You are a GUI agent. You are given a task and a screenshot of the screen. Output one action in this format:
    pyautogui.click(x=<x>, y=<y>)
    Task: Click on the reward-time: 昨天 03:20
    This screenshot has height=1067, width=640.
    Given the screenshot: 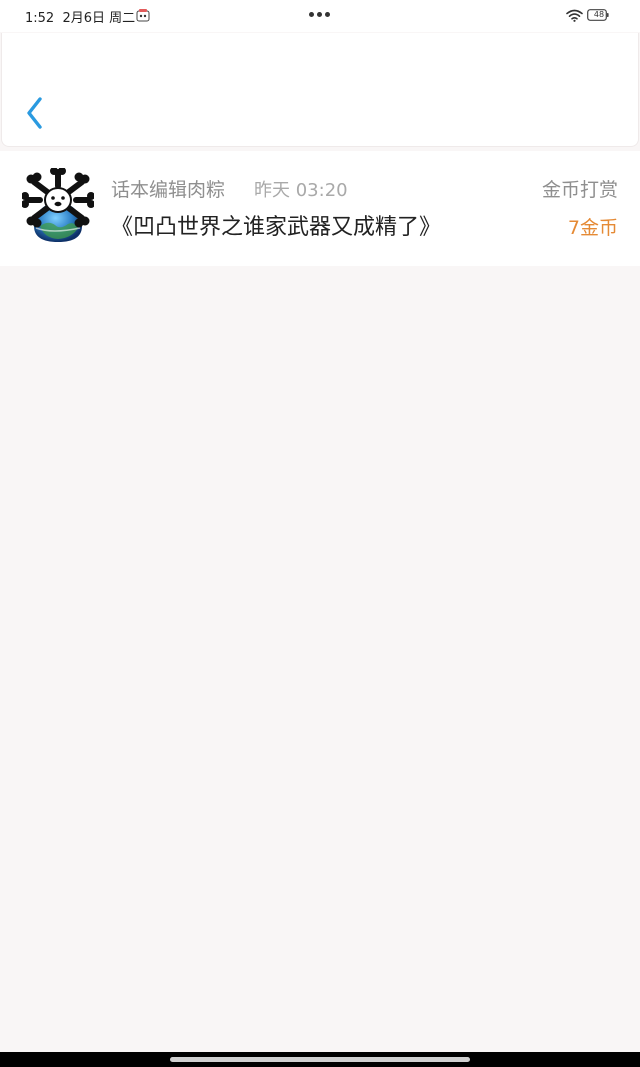 What is the action you would take?
    pyautogui.click(x=301, y=190)
    